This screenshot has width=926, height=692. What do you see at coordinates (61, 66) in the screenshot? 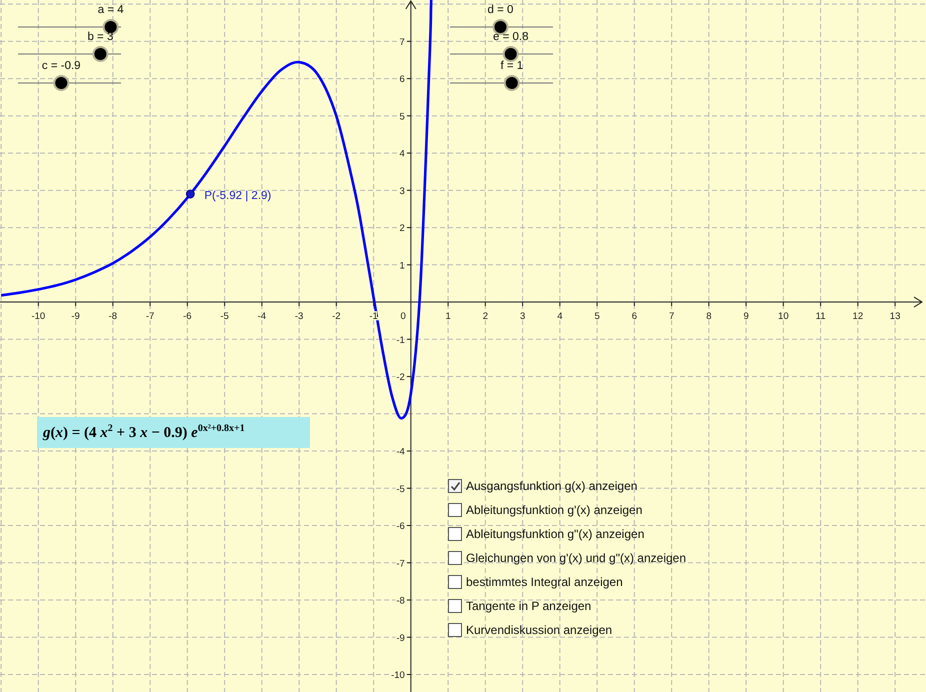
I see `slider-label: c = -0.9` at bounding box center [61, 66].